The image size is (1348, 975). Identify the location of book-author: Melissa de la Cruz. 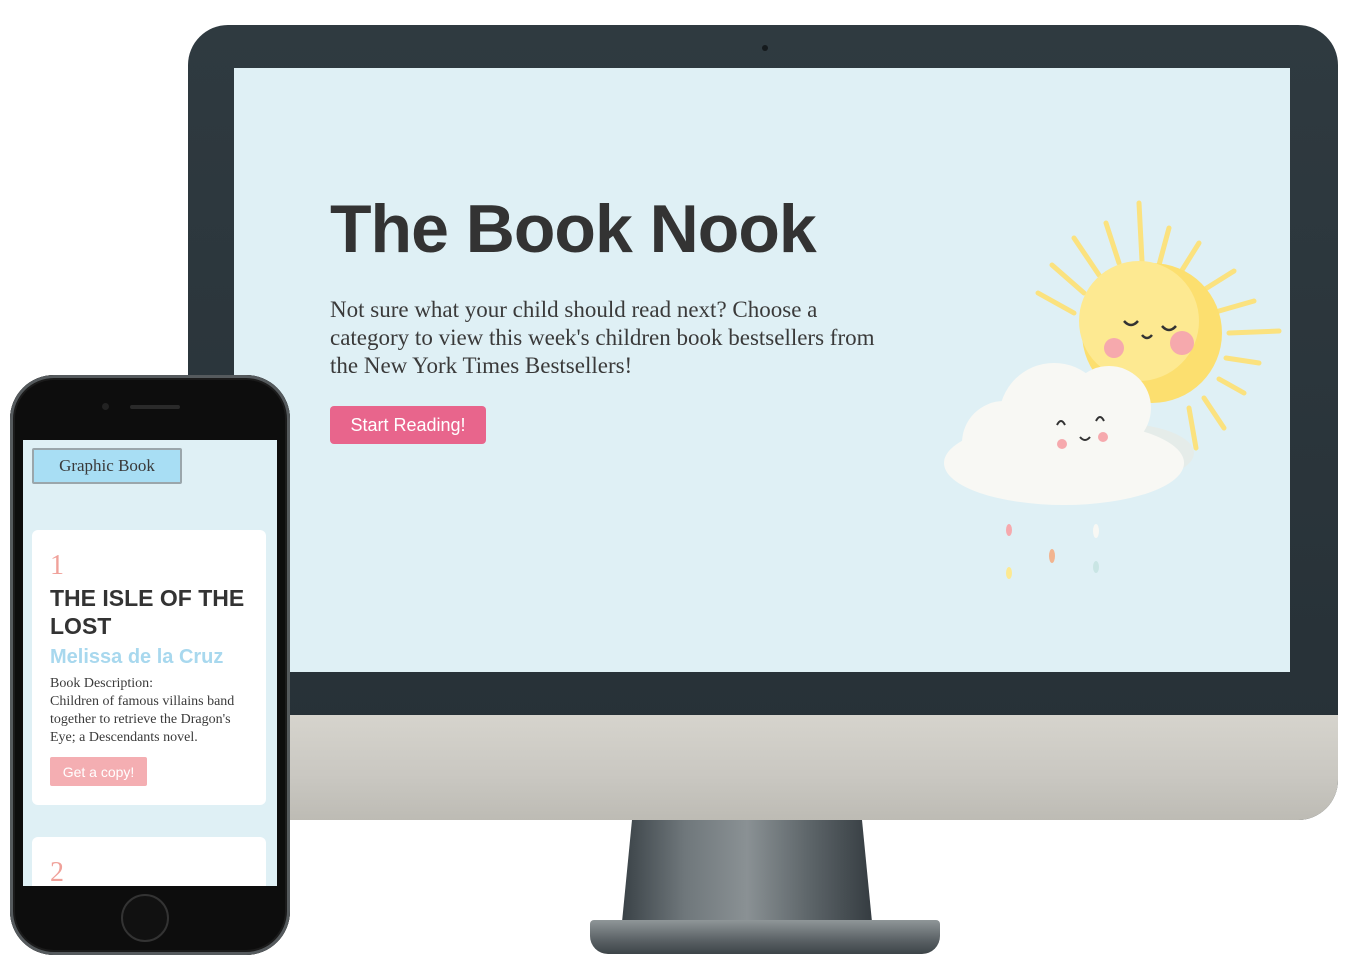
(137, 657).